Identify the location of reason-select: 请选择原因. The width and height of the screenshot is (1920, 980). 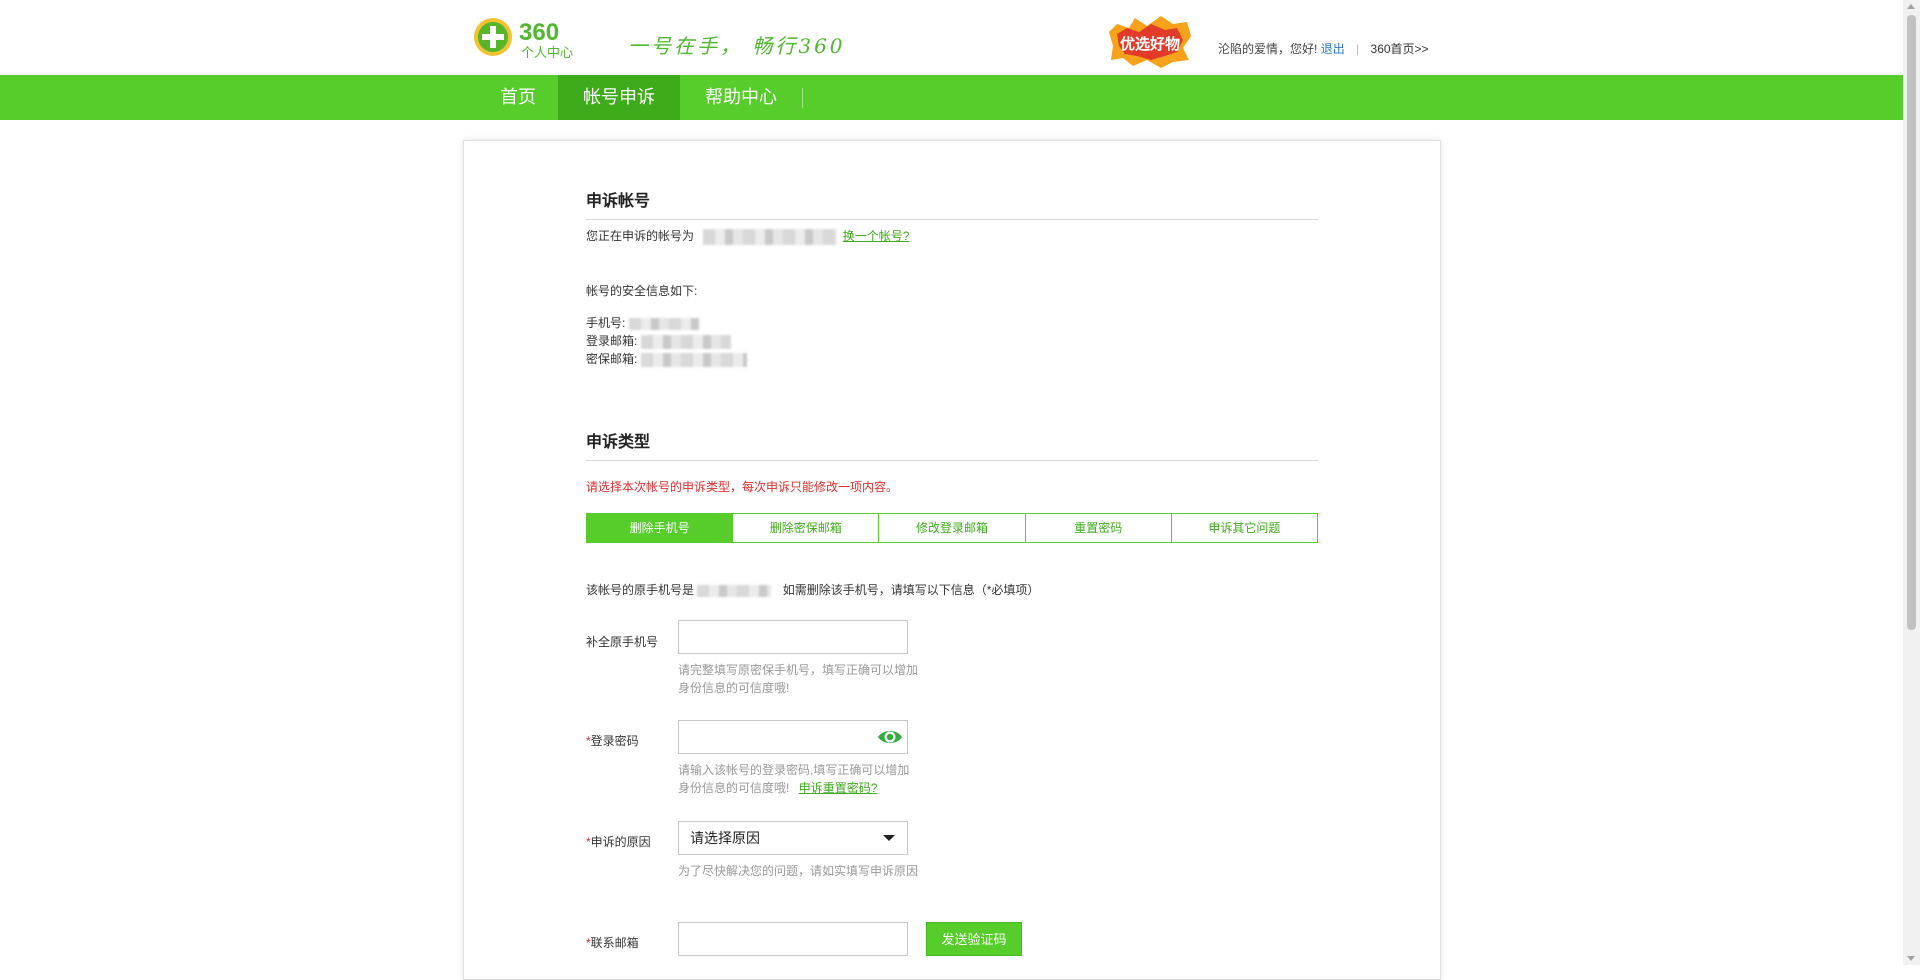
(793, 838).